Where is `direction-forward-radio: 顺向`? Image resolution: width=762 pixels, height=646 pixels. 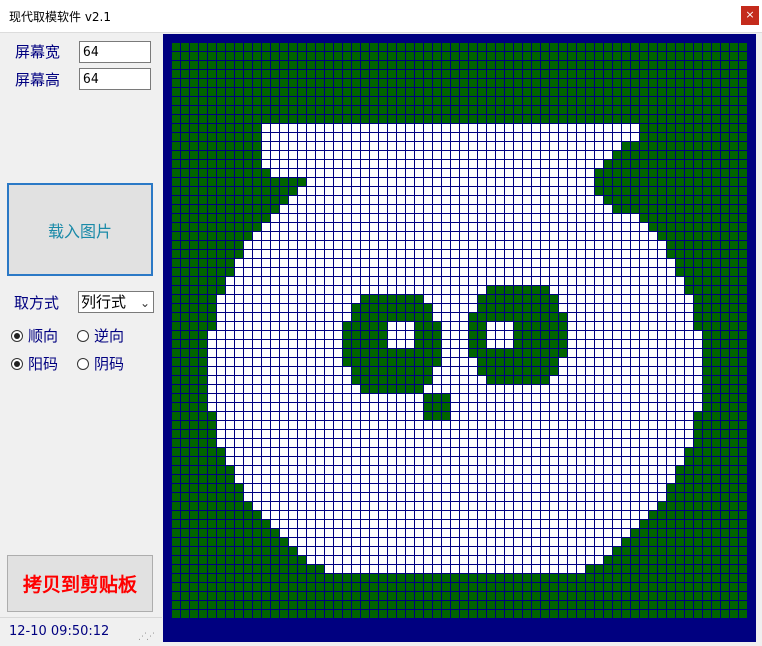 direction-forward-radio: 顺向 is located at coordinates (34, 335).